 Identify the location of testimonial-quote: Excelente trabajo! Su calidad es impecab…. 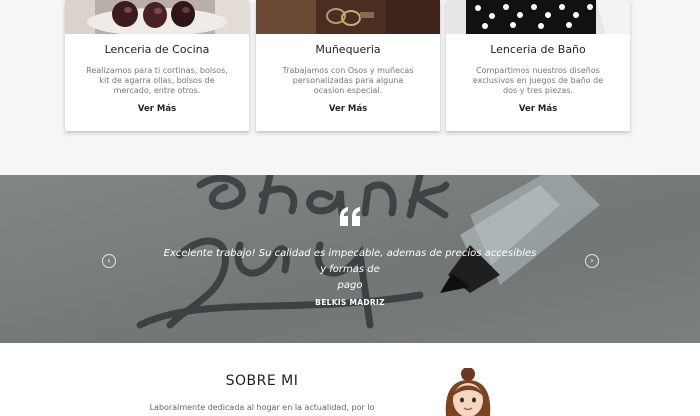
(350, 270).